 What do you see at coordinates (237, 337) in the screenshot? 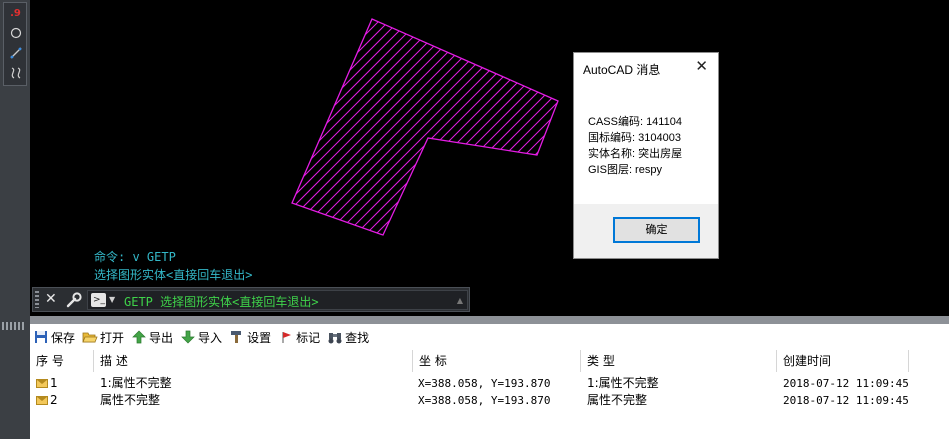
I see `hammer-icon` at bounding box center [237, 337].